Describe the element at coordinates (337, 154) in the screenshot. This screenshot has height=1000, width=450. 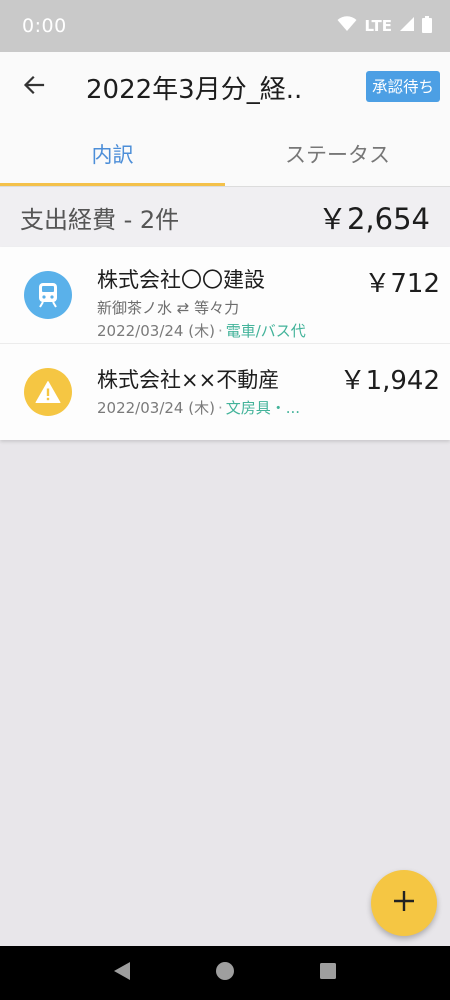
I see `tab-status: ステータス` at that location.